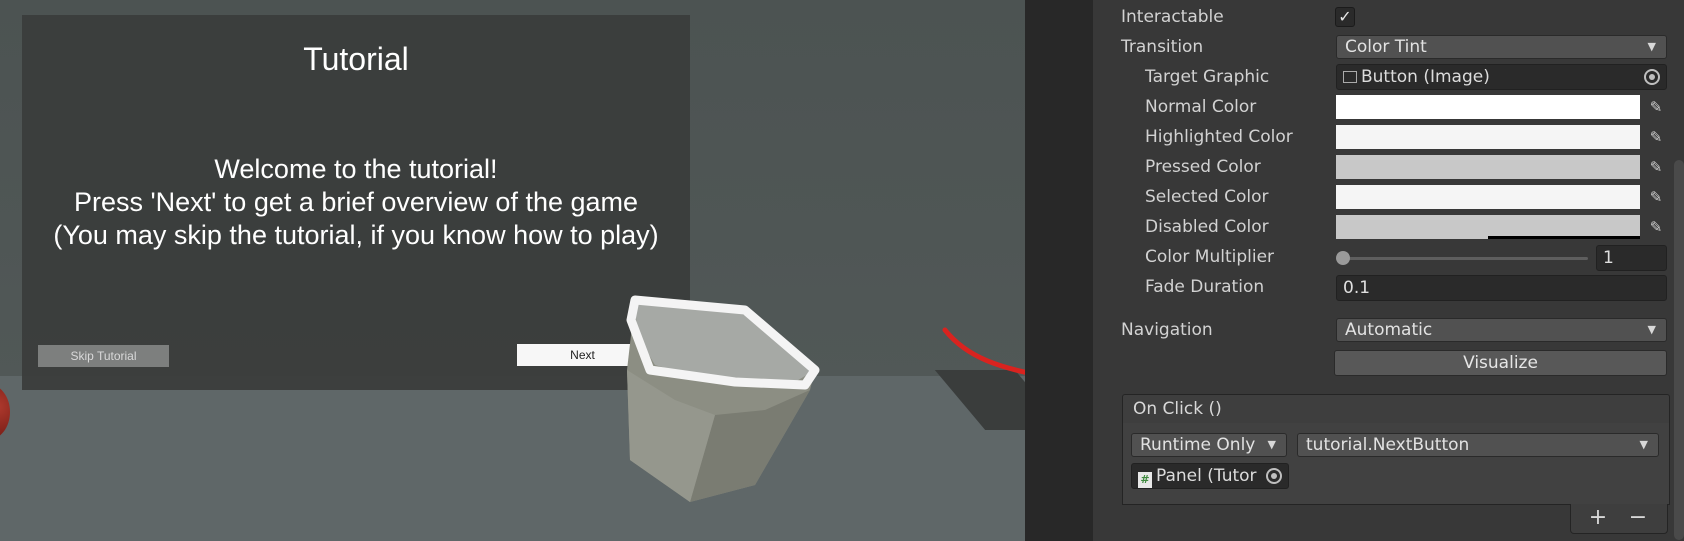  Describe the element at coordinates (1207, 197) in the screenshot. I see `selected-color-label: Selected Color` at that location.